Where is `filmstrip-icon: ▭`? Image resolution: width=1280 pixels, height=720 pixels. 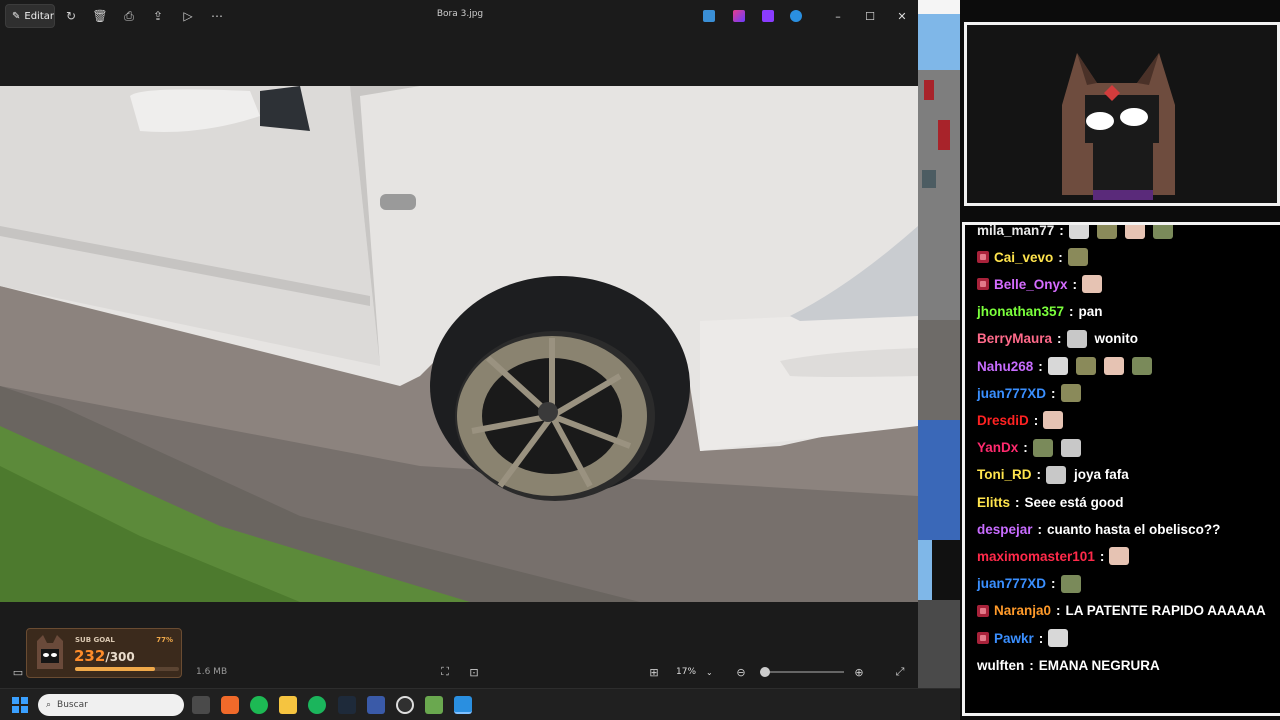
filmstrip-icon: ▭ is located at coordinates (18, 672).